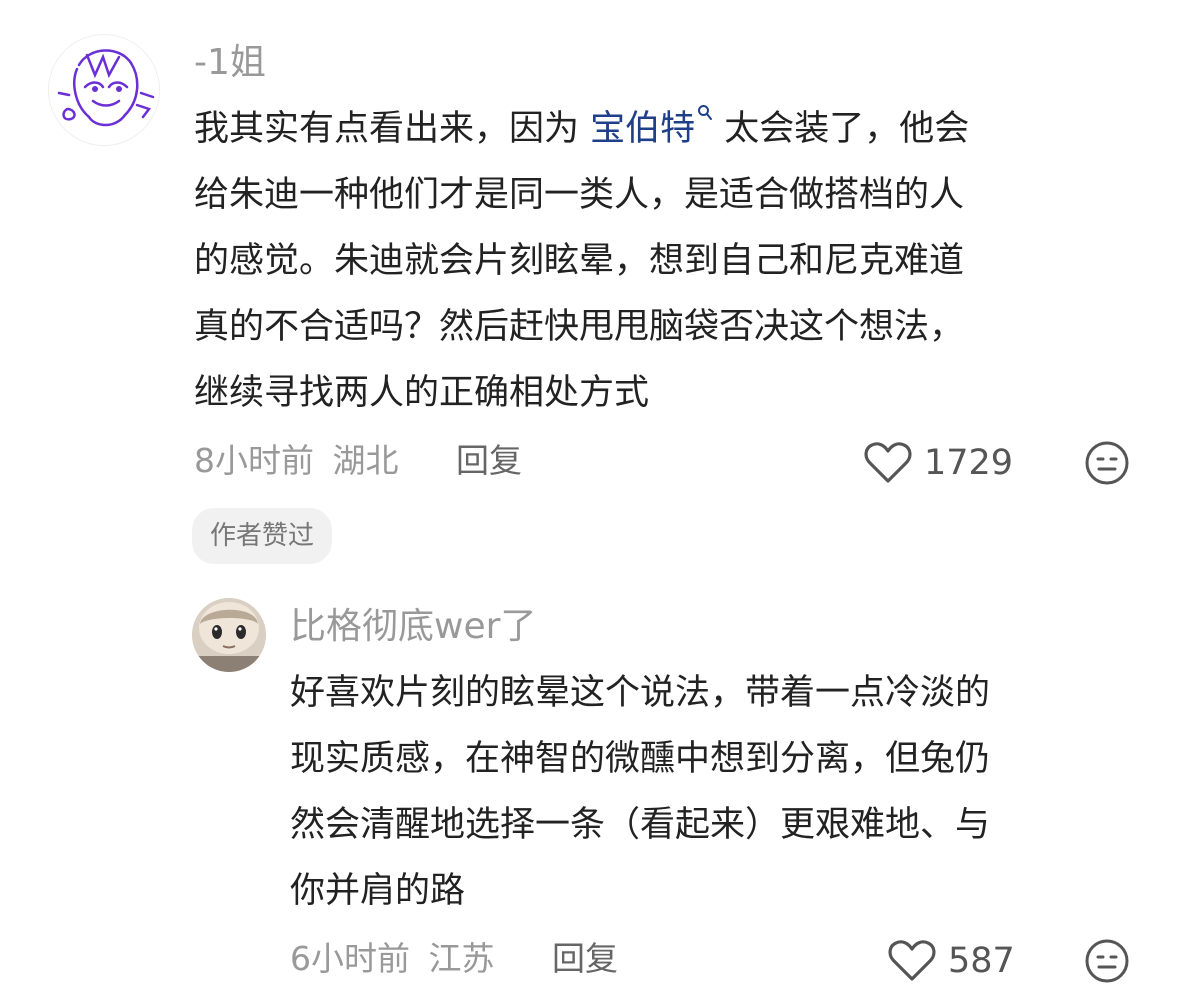 The width and height of the screenshot is (1179, 1007). I want to click on comment-text-segment: 我其实有点看出来，因为, so click(392, 129).